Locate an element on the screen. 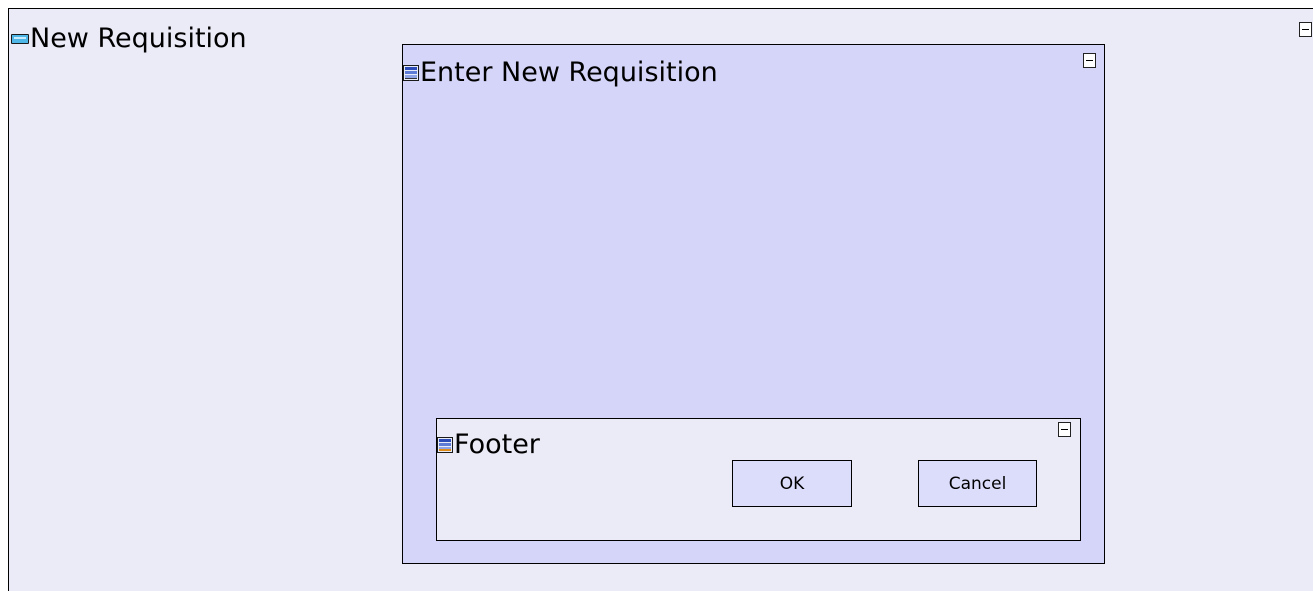  new-requisition-collapse-button is located at coordinates (1305, 29).